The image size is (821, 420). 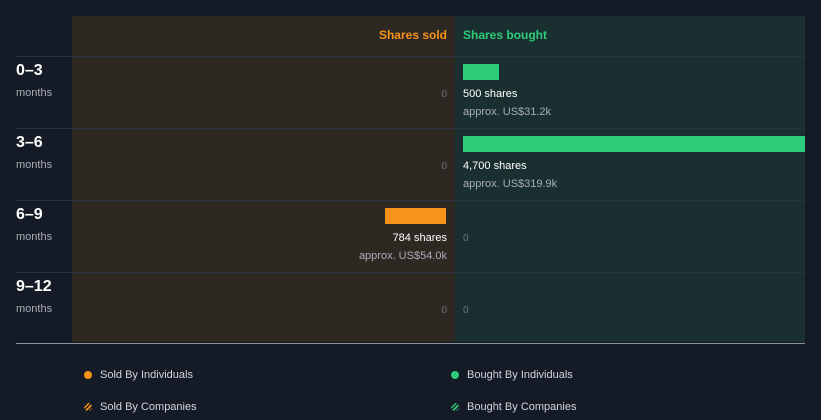 I want to click on legend-sold-individuals: Sold By Individuals, so click(x=138, y=375).